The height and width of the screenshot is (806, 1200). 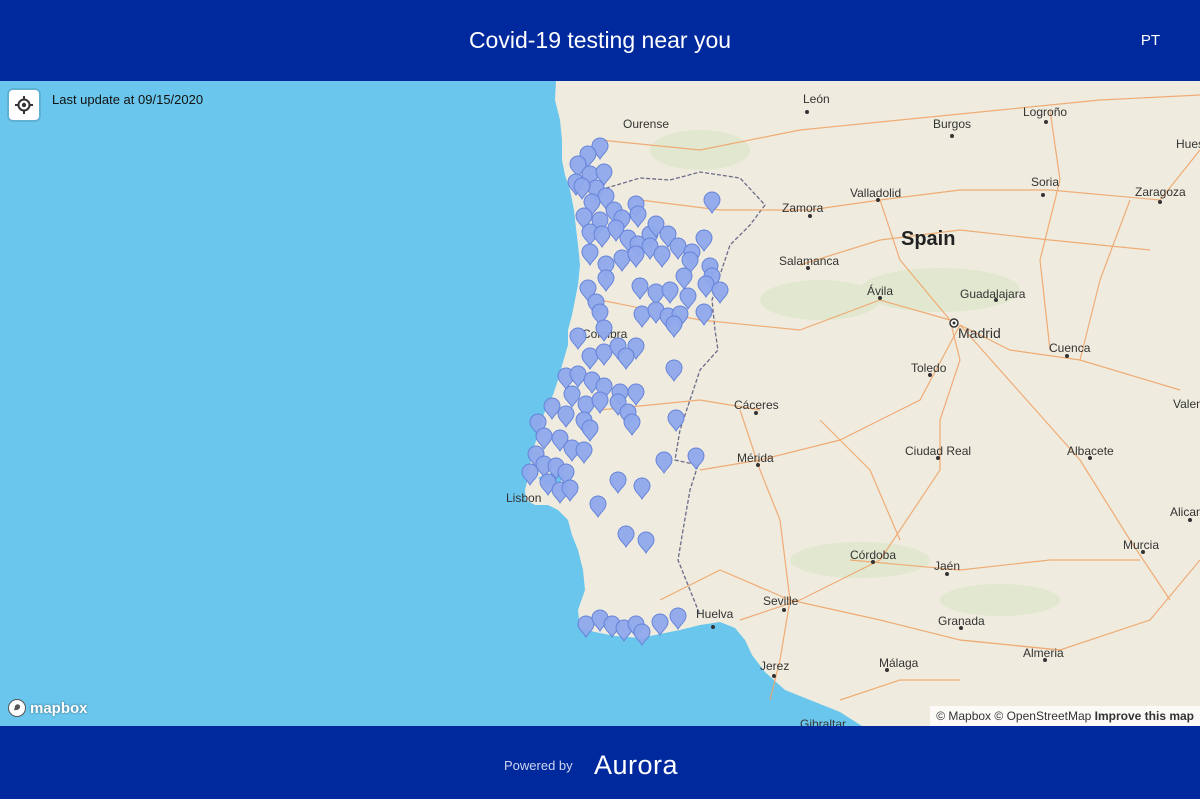 What do you see at coordinates (823, 721) in the screenshot?
I see `city-label: Gibraltar` at bounding box center [823, 721].